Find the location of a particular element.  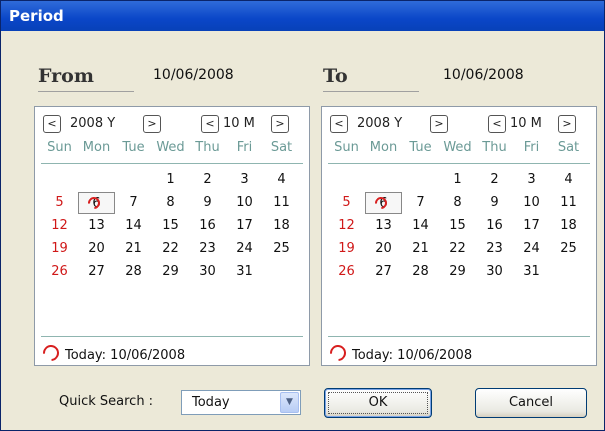

to-day-cell: 1 is located at coordinates (457, 180).